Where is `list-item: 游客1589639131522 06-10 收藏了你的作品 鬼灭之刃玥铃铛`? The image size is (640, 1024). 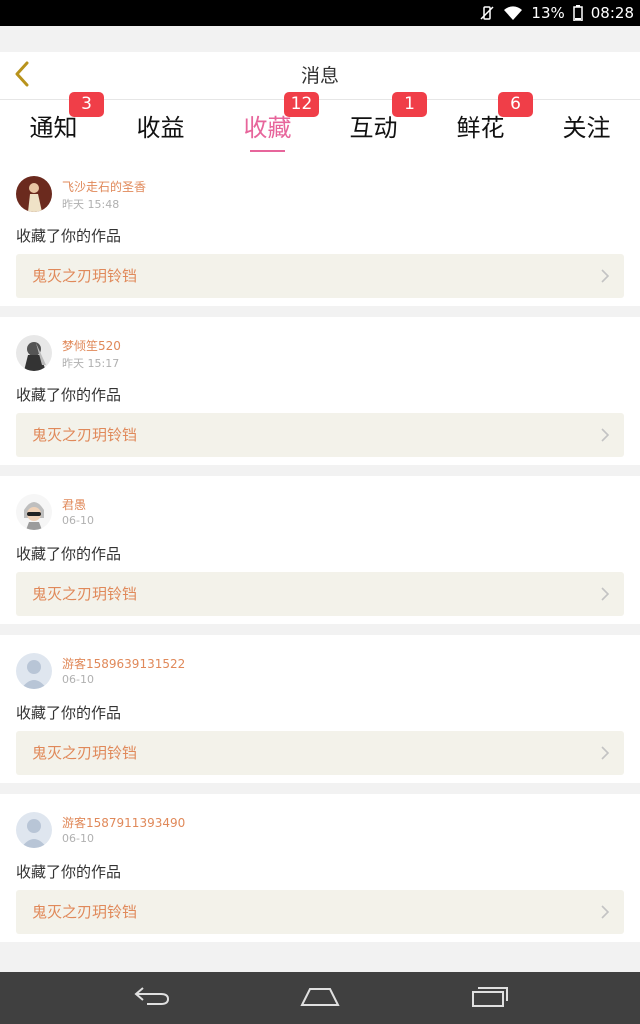
list-item: 游客1589639131522 06-10 收藏了你的作品 鬼灭之刃玥铃铛 is located at coordinates (320, 709).